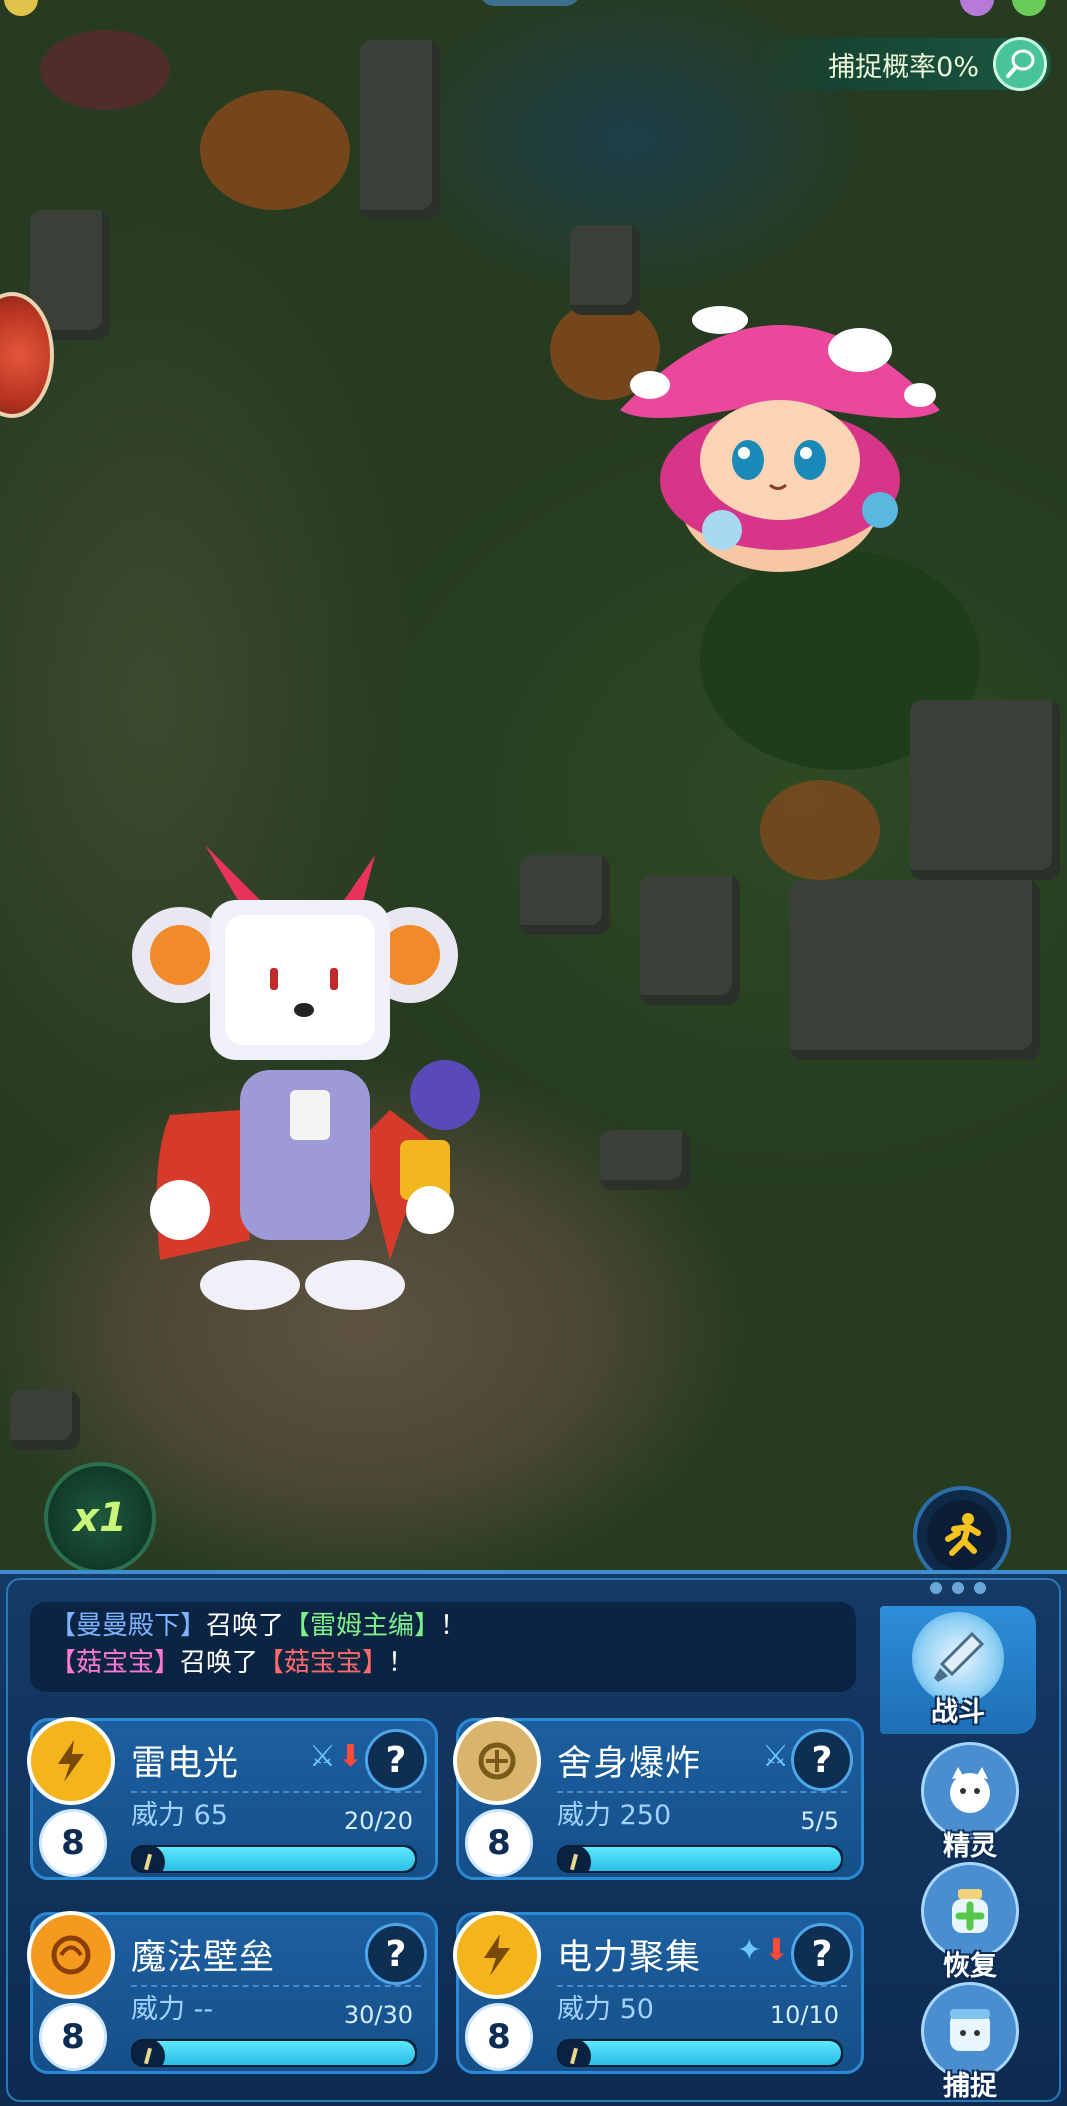 The image size is (1067, 2106). I want to click on skill-card: 电力聚集 ✦ ⬇ ? 威力 50 10/10 8, so click(658, 1992).